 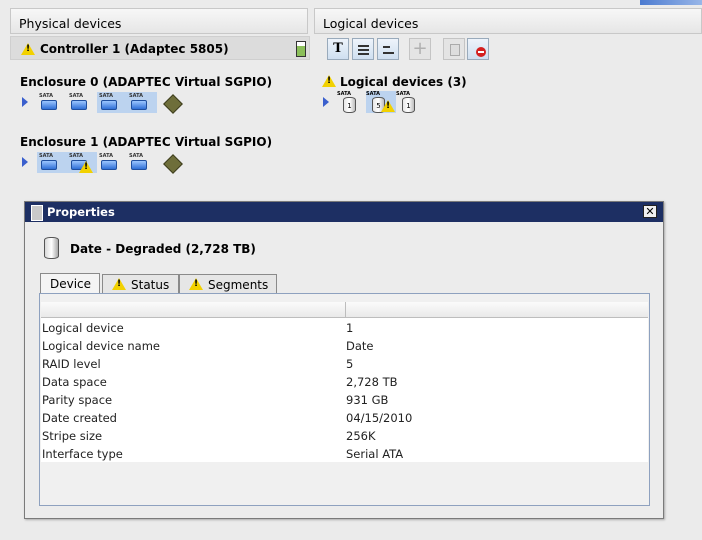 What do you see at coordinates (81, 212) in the screenshot?
I see `dialog-title: Properties` at bounding box center [81, 212].